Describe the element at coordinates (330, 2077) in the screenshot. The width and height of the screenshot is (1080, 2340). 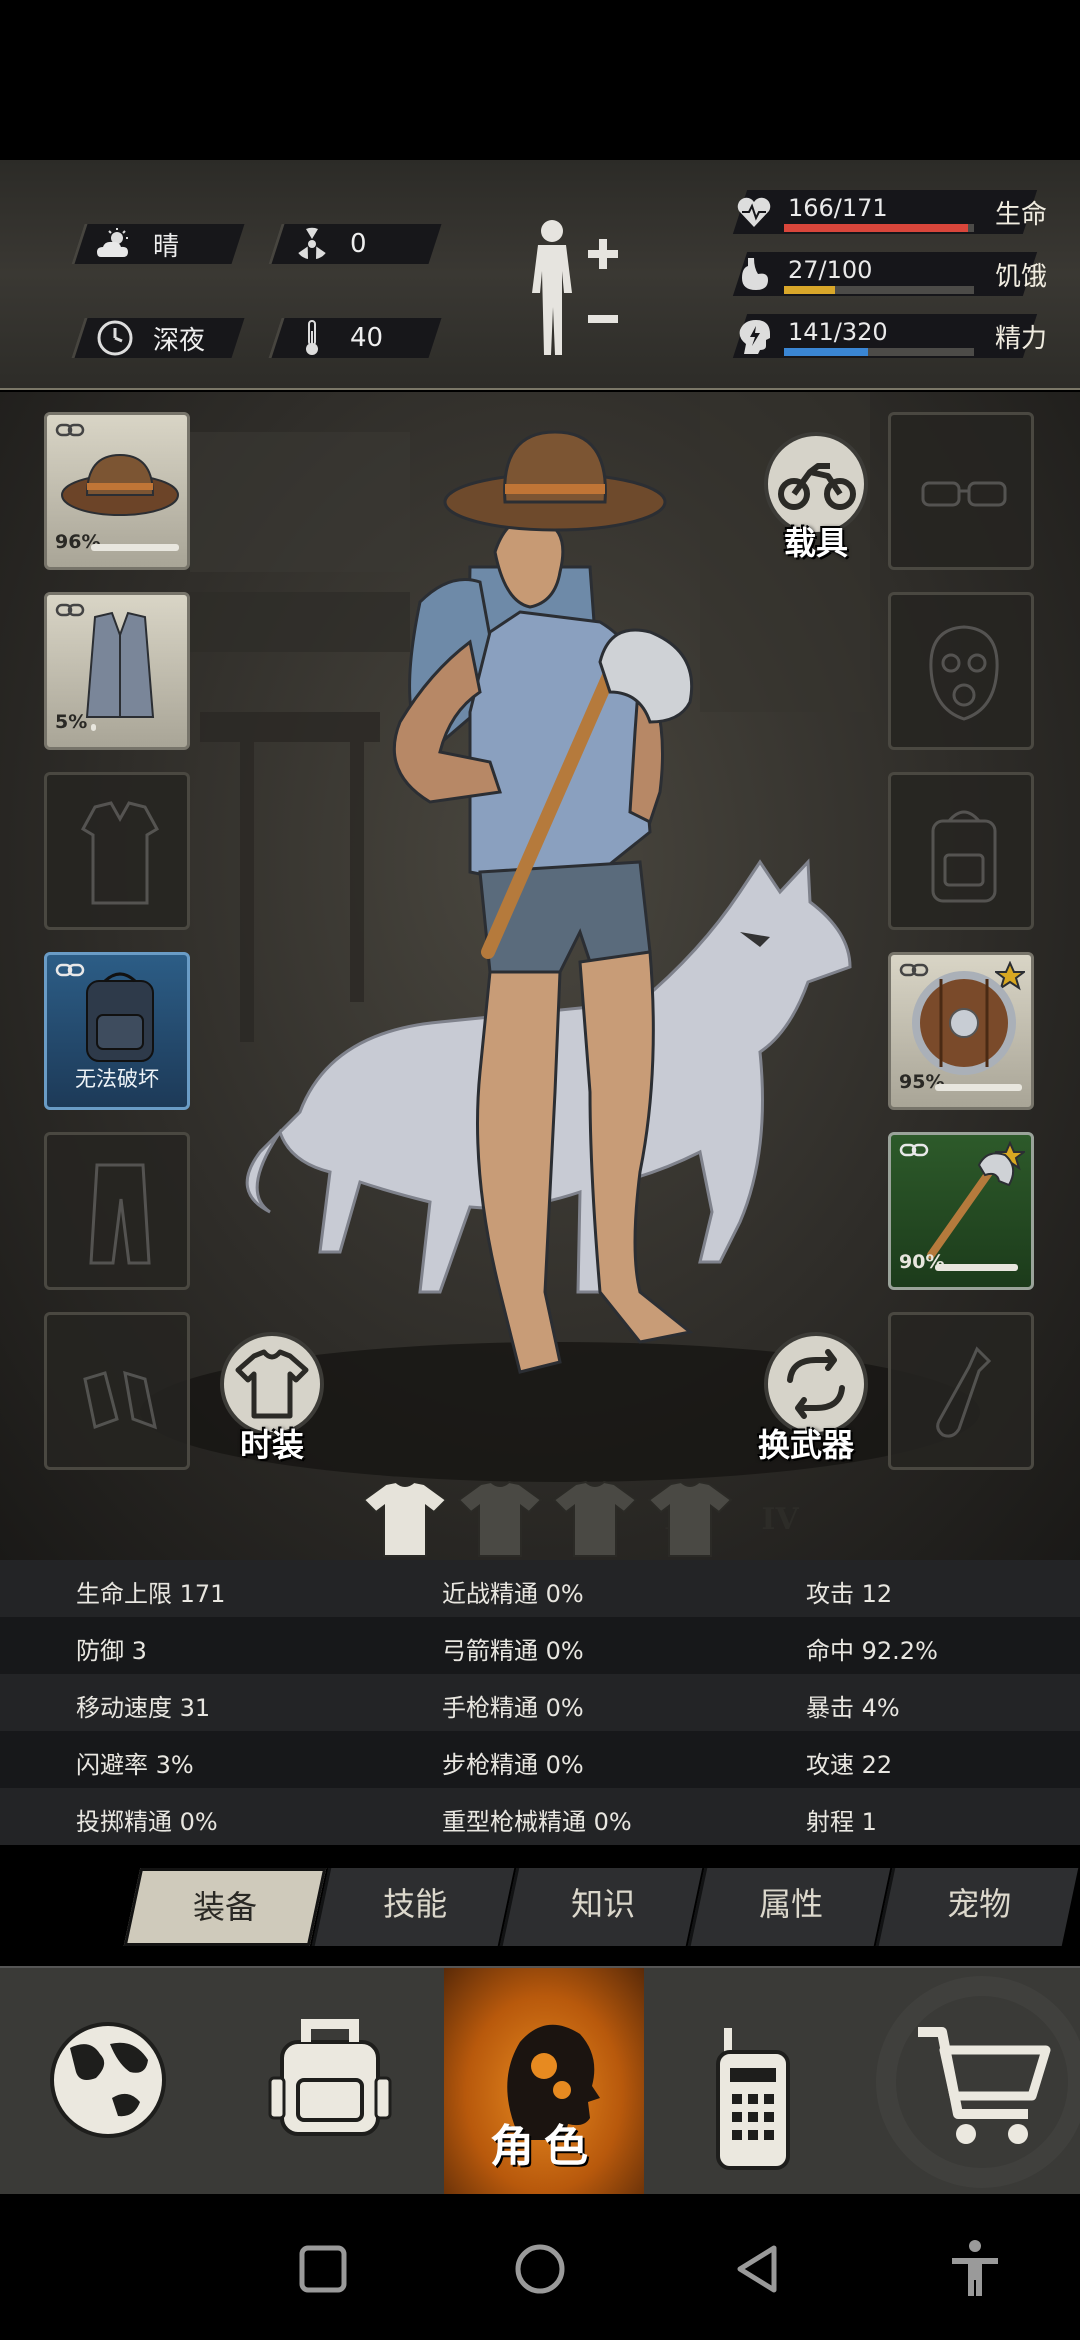
I see `backpack-icon` at that location.